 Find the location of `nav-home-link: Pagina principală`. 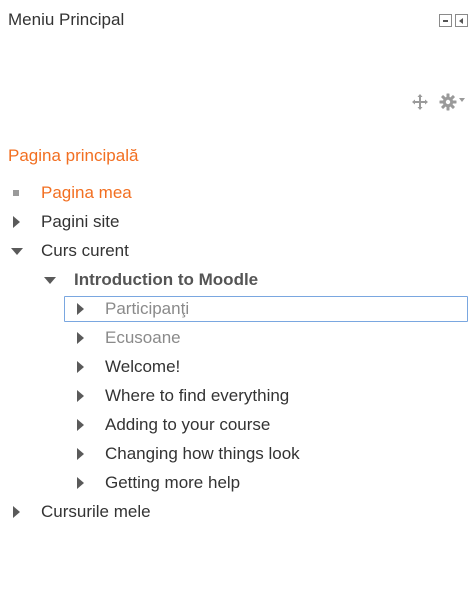

nav-home-link: Pagina principală is located at coordinates (73, 156).